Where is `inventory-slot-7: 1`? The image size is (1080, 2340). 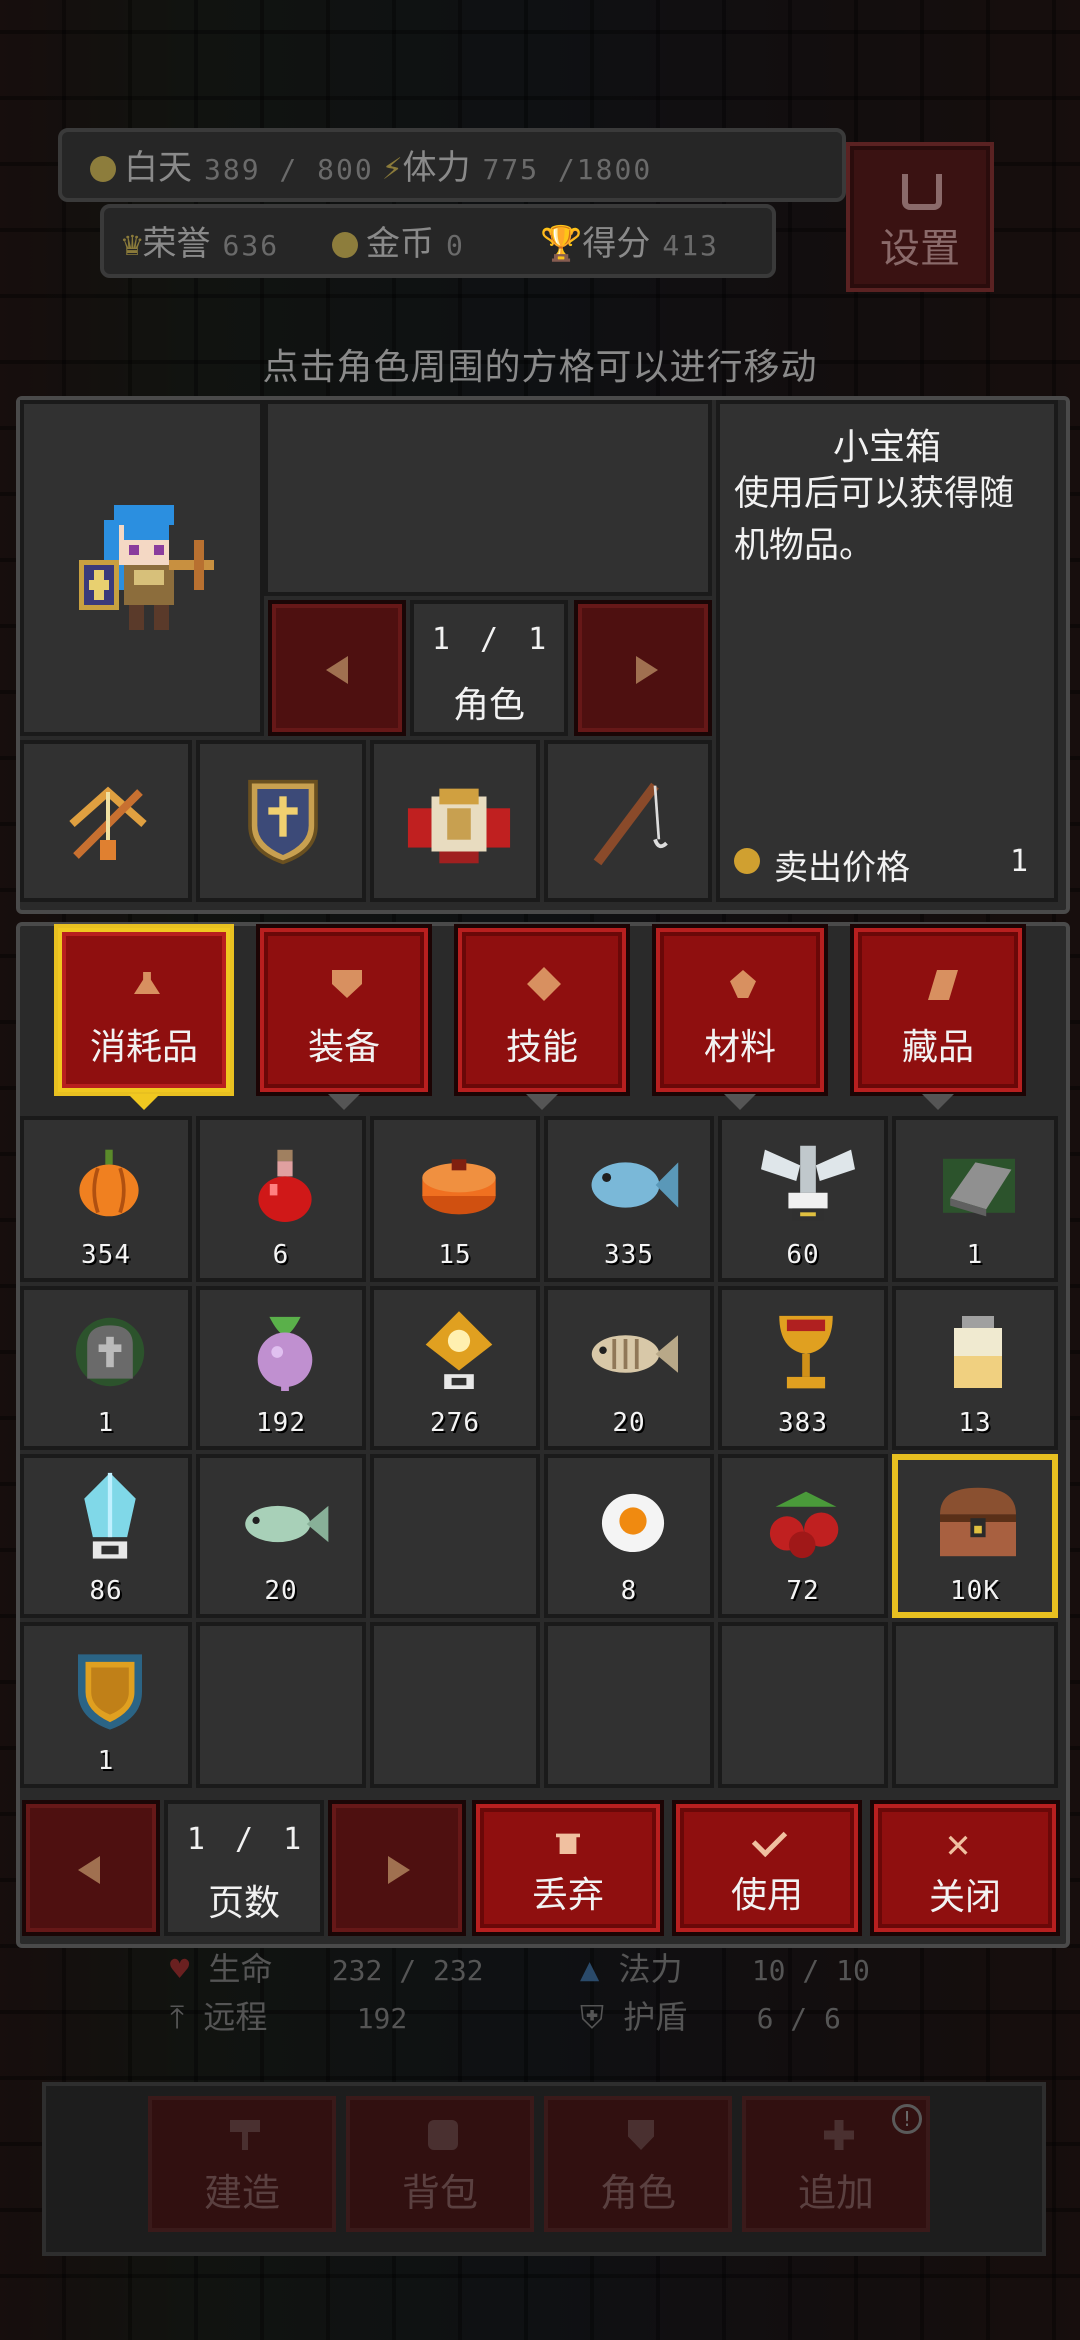
inventory-slot-7: 1 is located at coordinates (106, 1368).